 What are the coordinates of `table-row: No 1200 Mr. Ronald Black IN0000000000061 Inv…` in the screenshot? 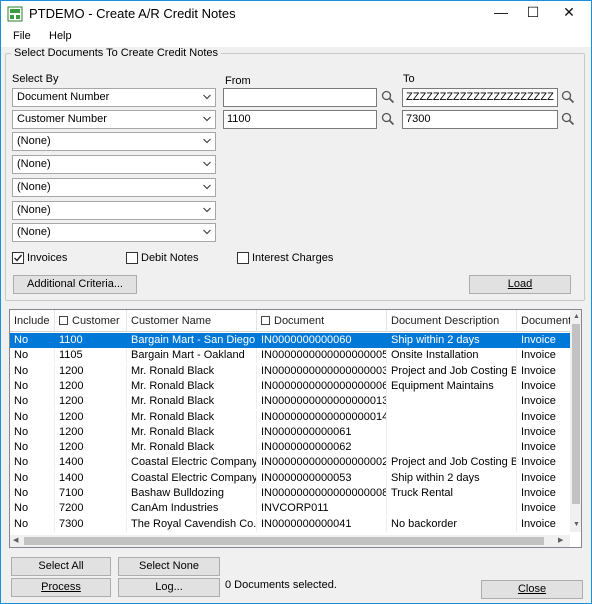 It's located at (293, 432).